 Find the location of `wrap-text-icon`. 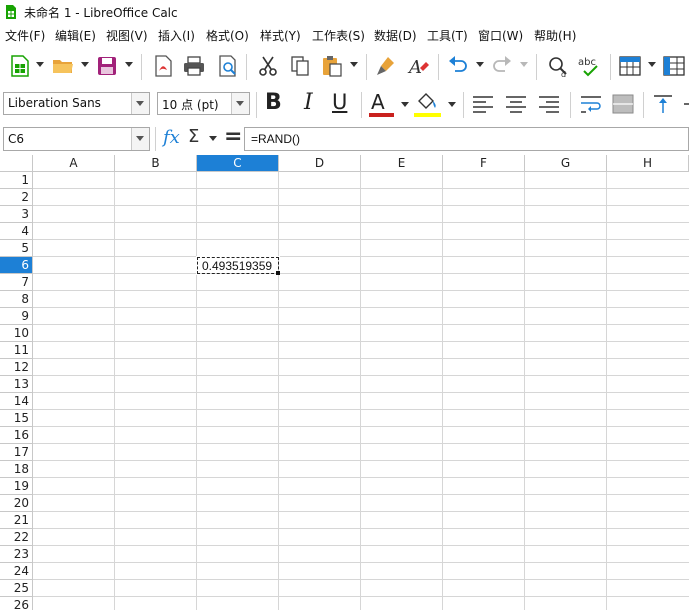

wrap-text-icon is located at coordinates (591, 104).